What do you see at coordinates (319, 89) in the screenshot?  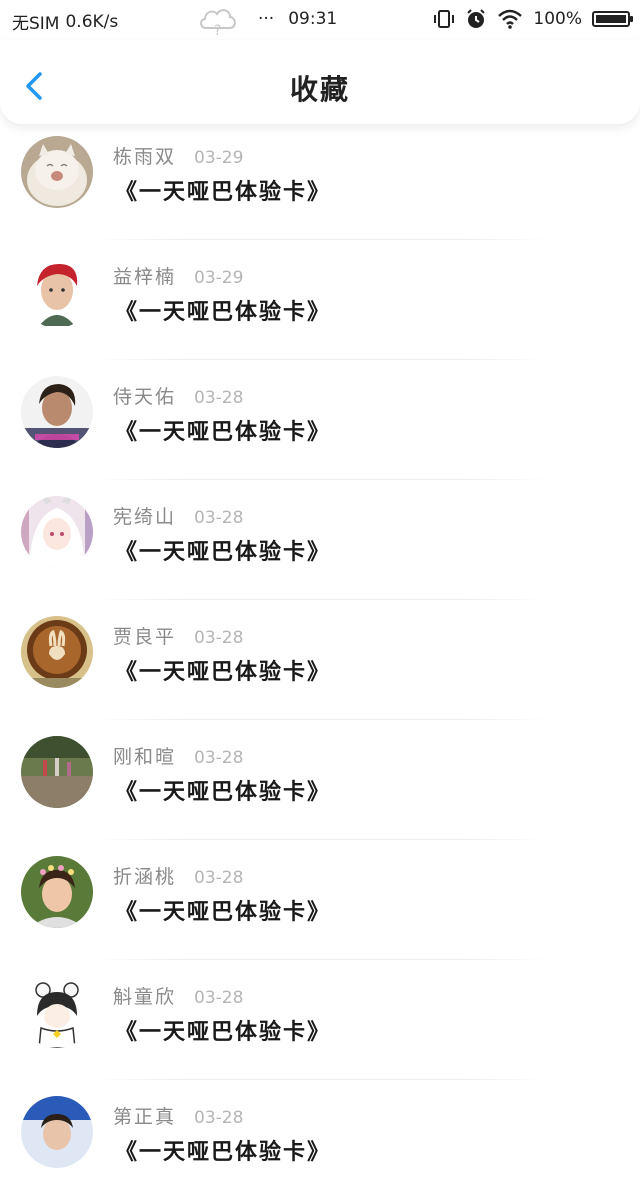 I see `page-title: 收藏` at bounding box center [319, 89].